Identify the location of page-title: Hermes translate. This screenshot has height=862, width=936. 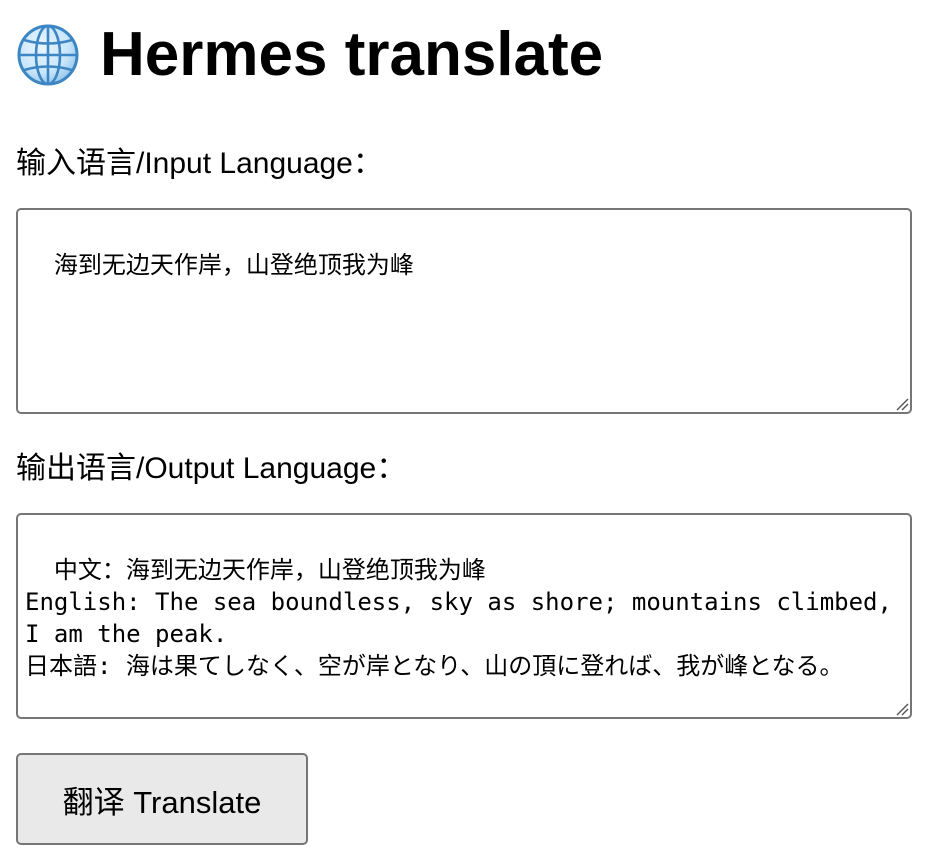
(352, 54).